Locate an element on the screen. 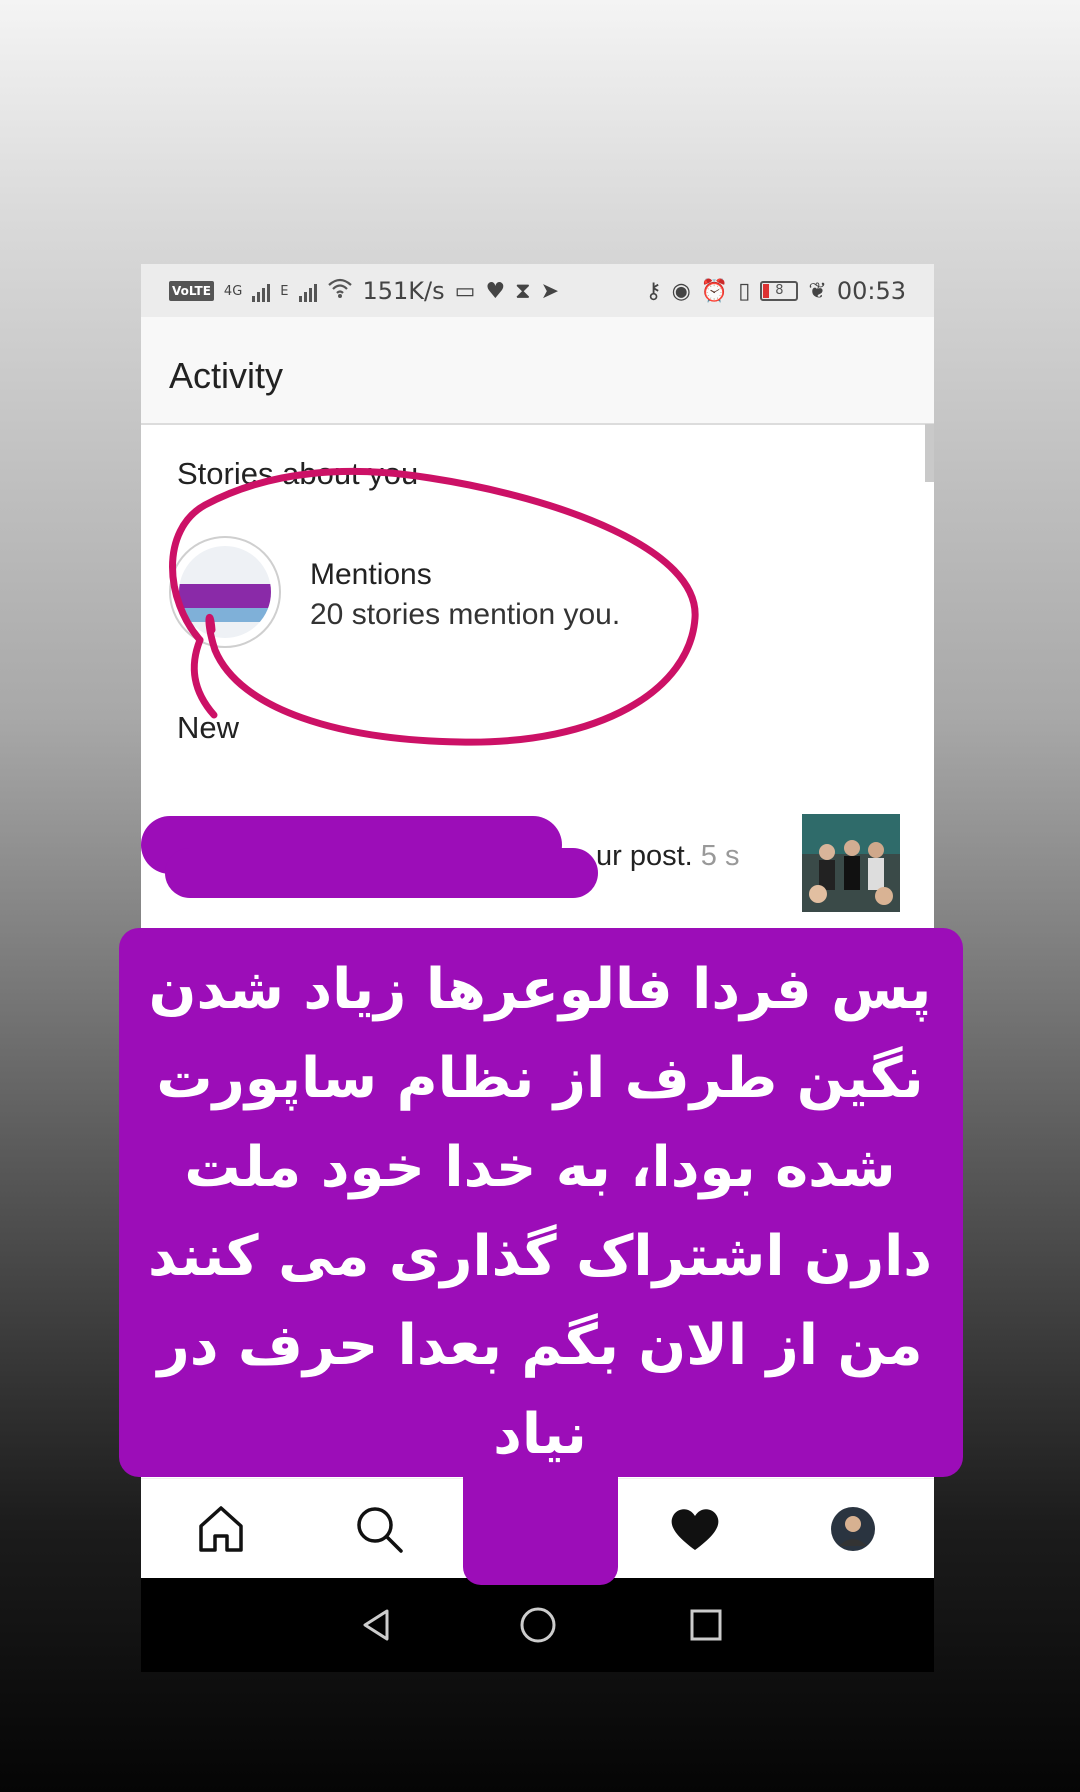 This screenshot has height=1792, width=1080. system-nav-bar is located at coordinates (537, 1625).